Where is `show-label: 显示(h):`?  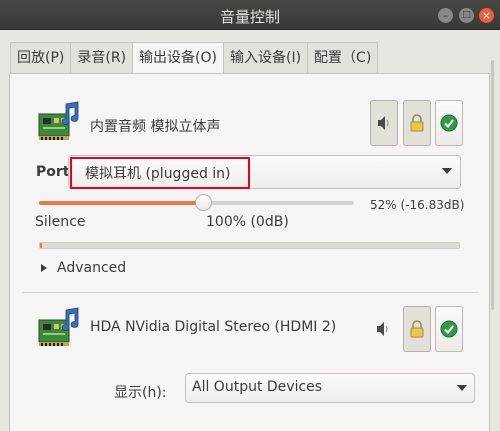 show-label: 显示(h): is located at coordinates (140, 393).